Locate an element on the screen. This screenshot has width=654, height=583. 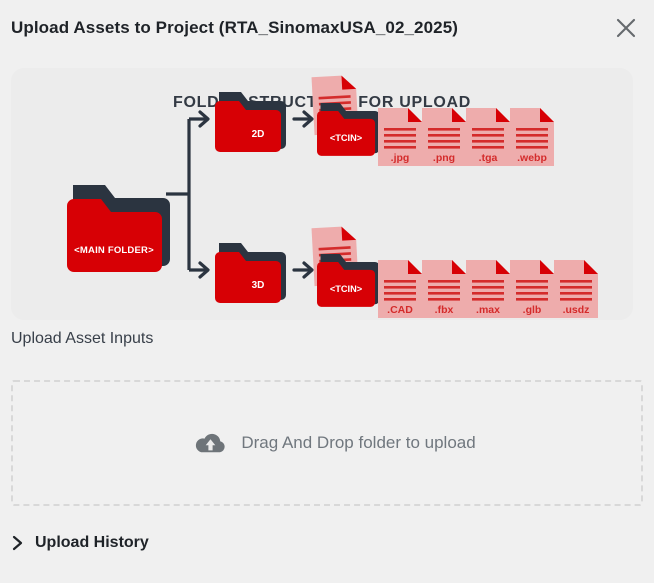
file-label-tga: .tga is located at coordinates (488, 158).